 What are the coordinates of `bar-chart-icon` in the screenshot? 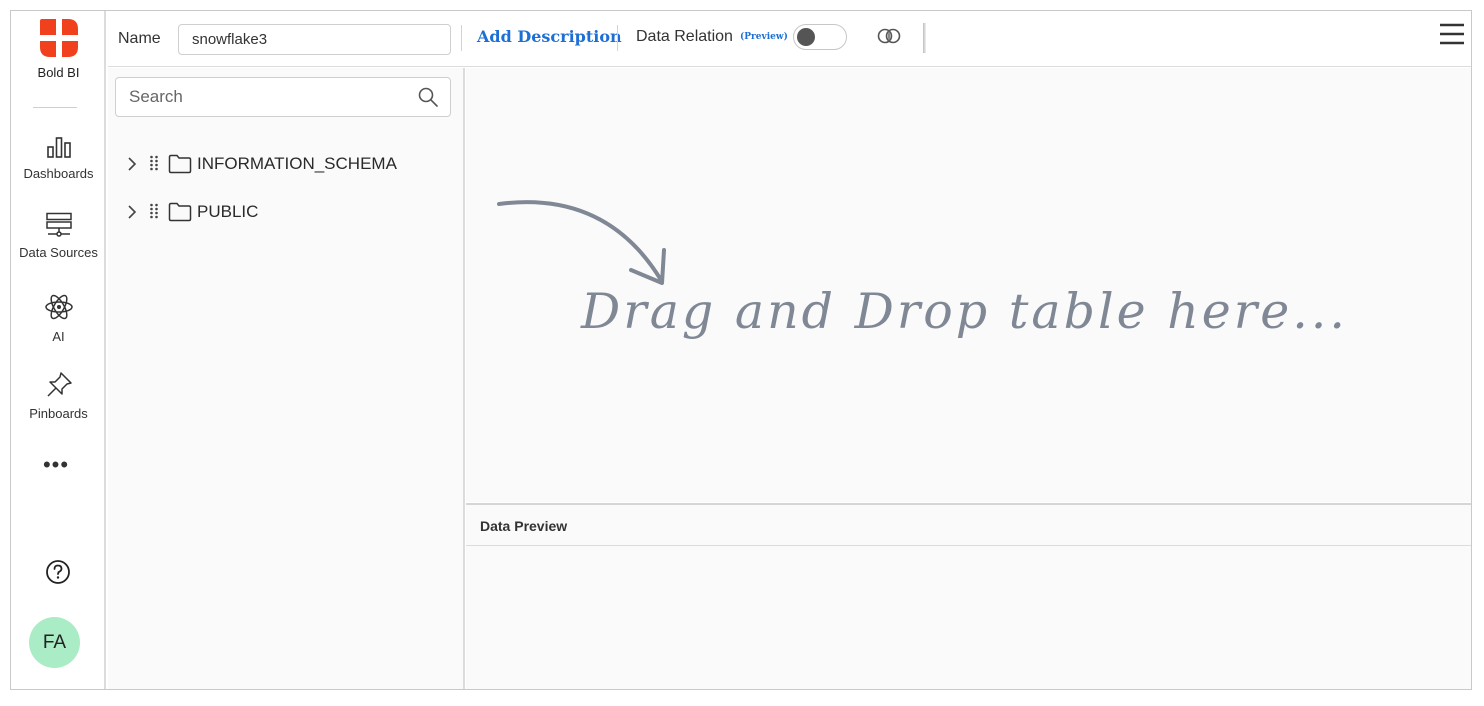 It's located at (58, 147).